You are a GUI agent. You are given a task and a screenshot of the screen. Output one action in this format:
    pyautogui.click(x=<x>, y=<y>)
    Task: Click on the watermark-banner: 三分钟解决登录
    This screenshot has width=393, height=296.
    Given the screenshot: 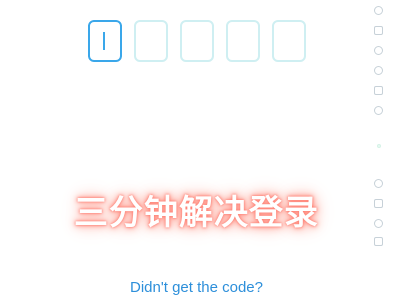 What is the action you would take?
    pyautogui.click(x=196, y=213)
    